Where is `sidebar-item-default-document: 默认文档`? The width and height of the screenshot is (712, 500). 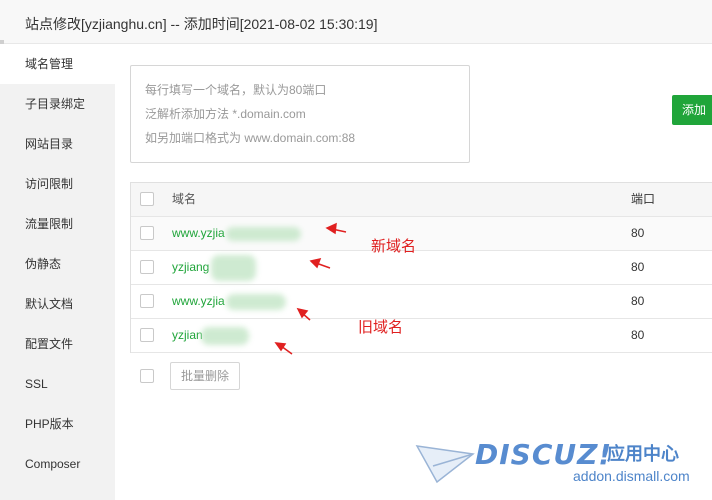 sidebar-item-default-document: 默认文档 is located at coordinates (57, 304).